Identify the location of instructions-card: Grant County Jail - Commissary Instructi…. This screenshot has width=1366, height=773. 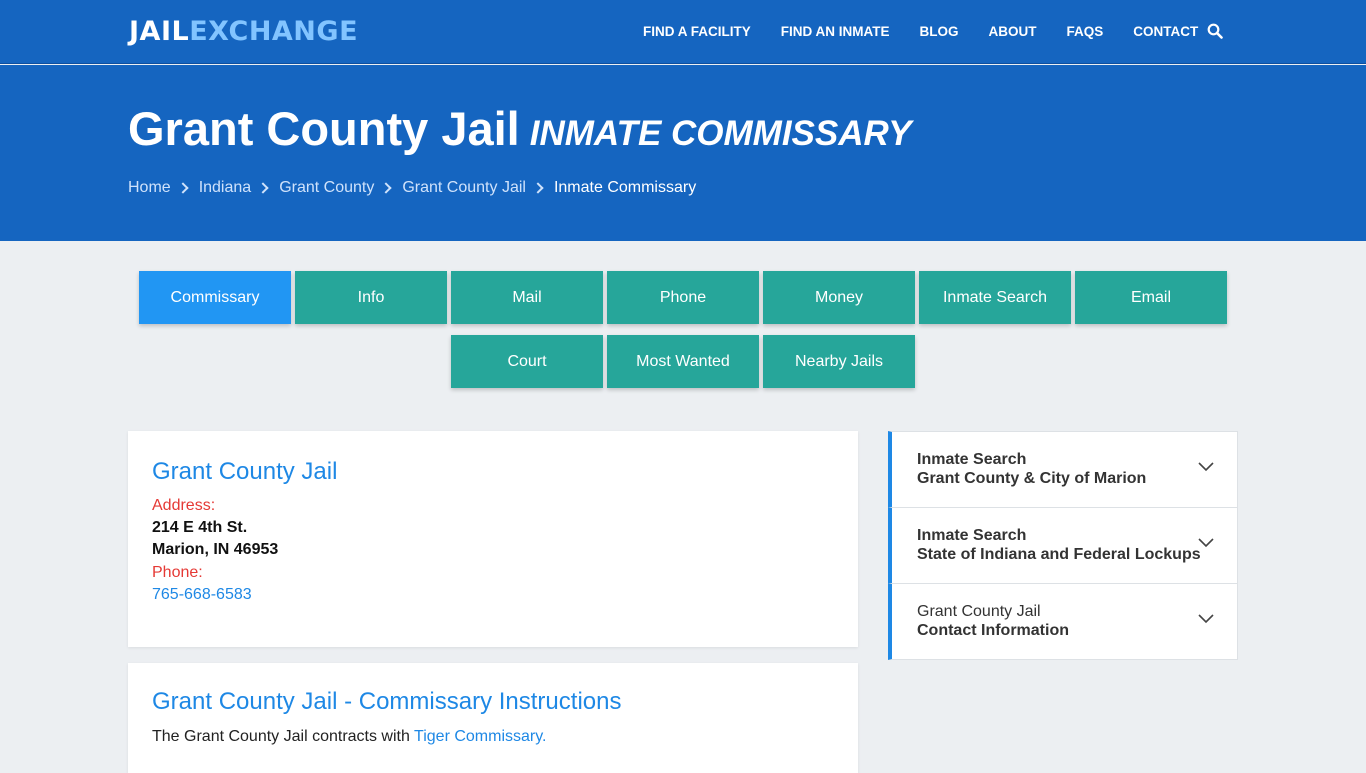
(493, 718).